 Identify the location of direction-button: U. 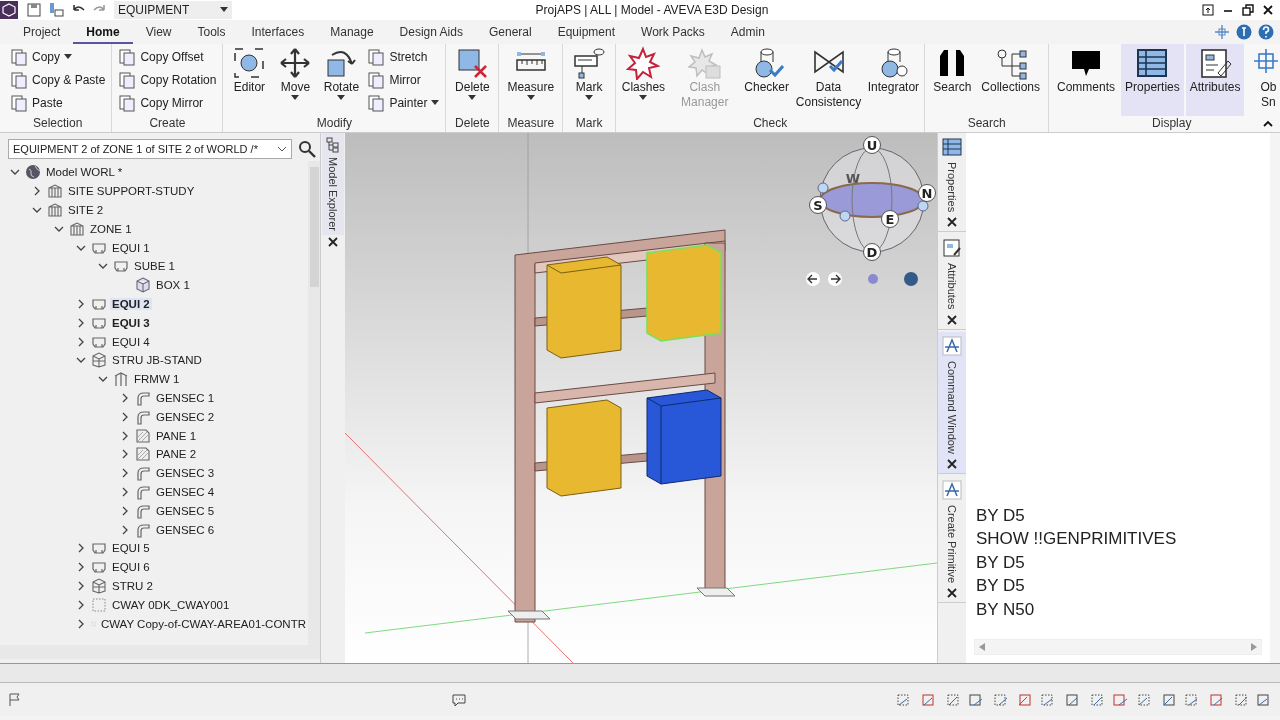
(872, 145).